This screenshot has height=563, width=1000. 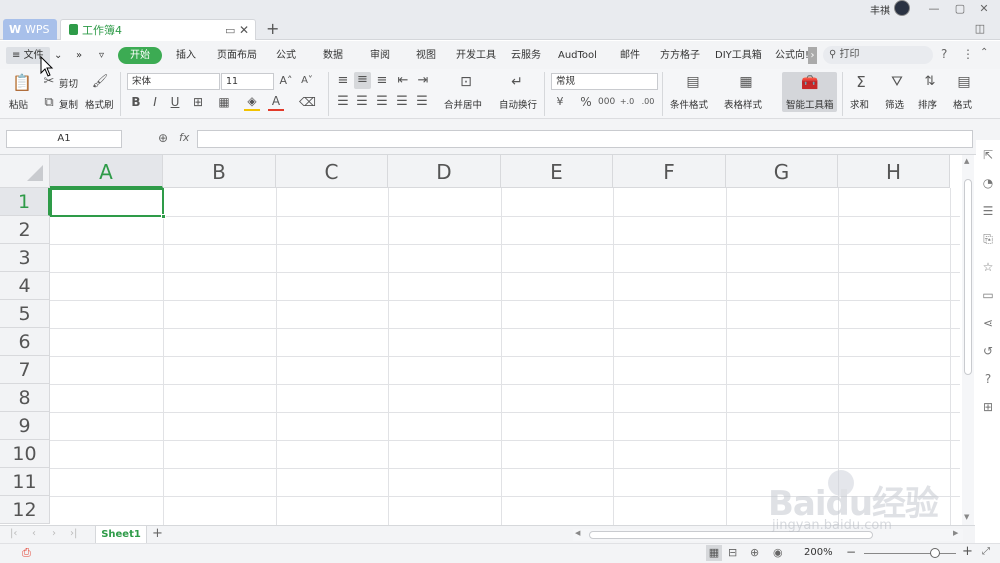 What do you see at coordinates (782, 171) in the screenshot?
I see `column-header-g: G` at bounding box center [782, 171].